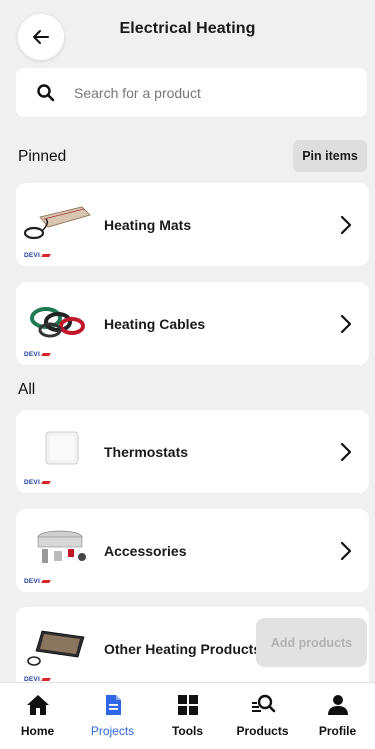 The height and width of the screenshot is (749, 375). What do you see at coordinates (330, 156) in the screenshot?
I see `pin-items-button: Pin items` at bounding box center [330, 156].